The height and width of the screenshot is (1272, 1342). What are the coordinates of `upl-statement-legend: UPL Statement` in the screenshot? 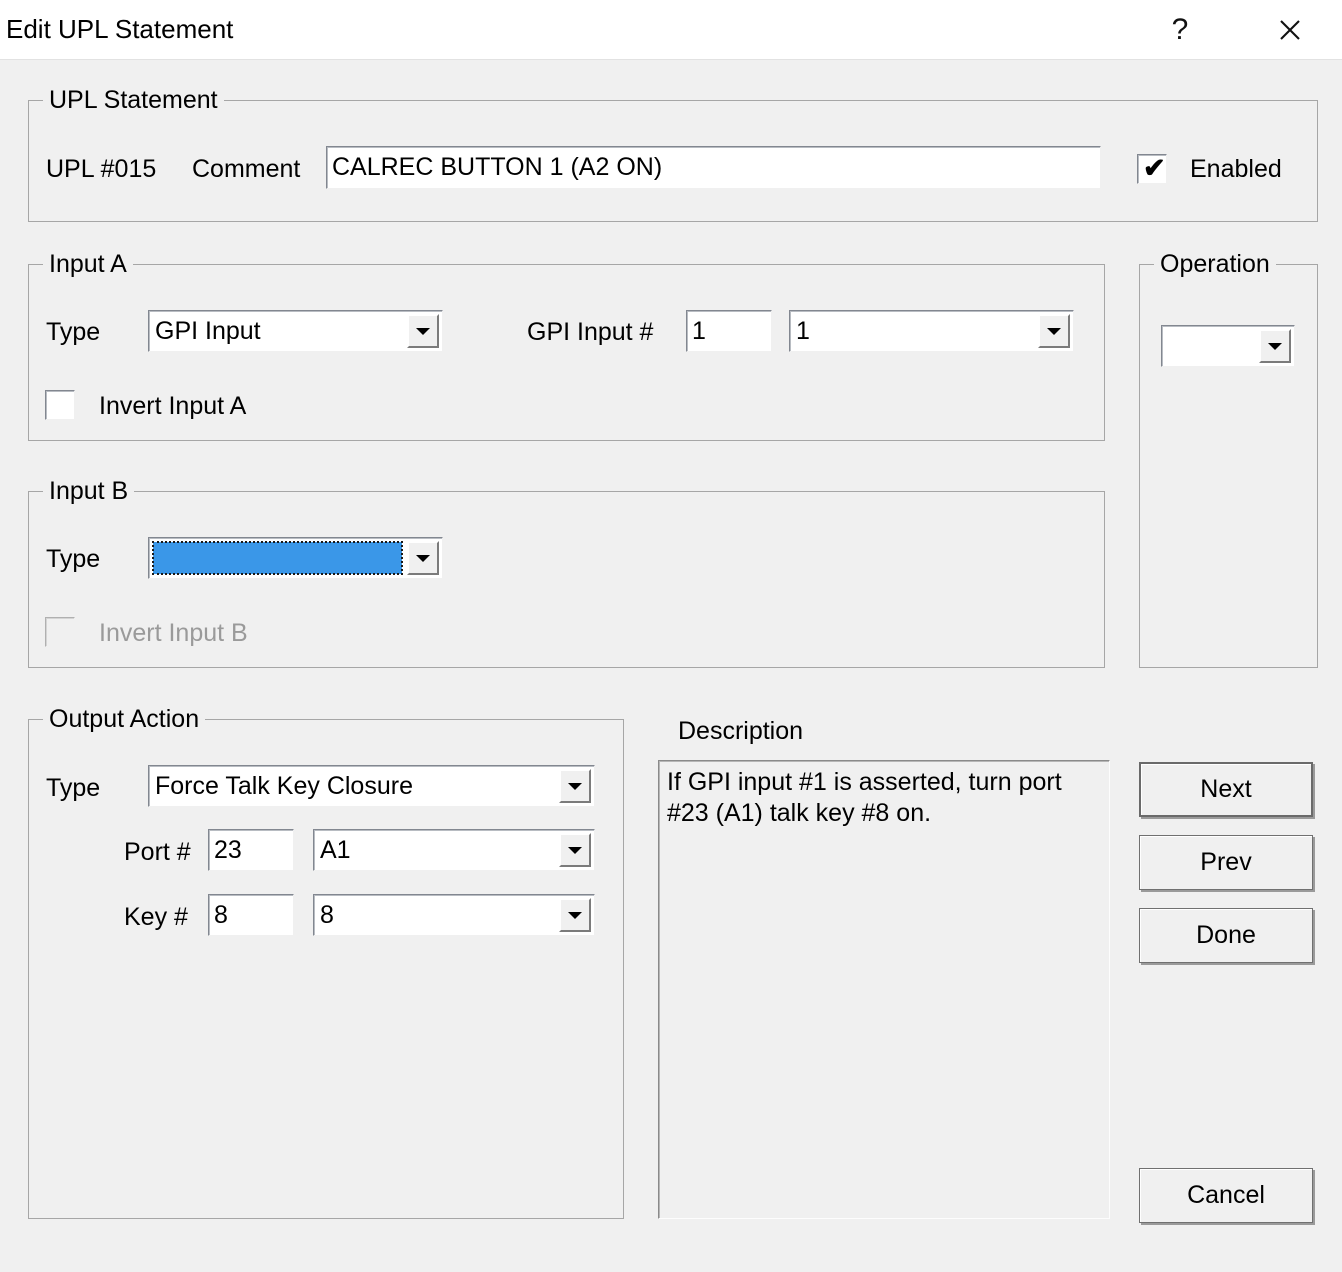 It's located at (133, 100).